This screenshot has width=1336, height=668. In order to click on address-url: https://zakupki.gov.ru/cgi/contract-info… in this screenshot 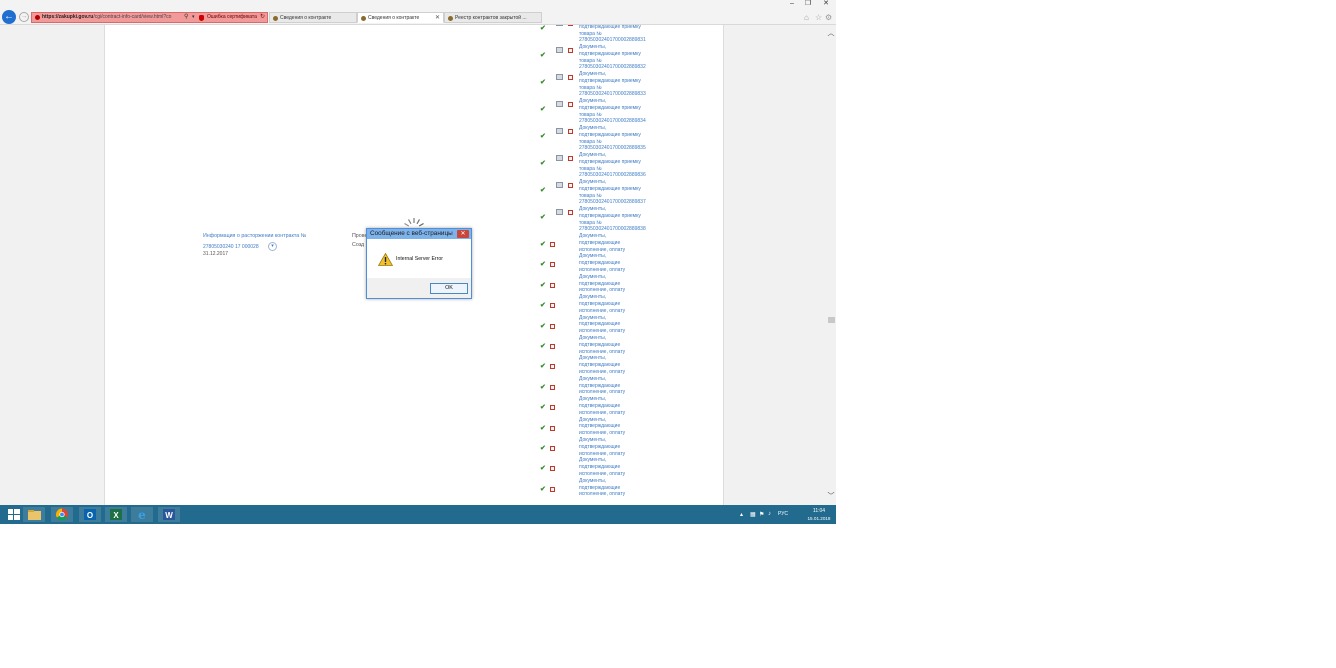, I will do `click(112, 17)`.